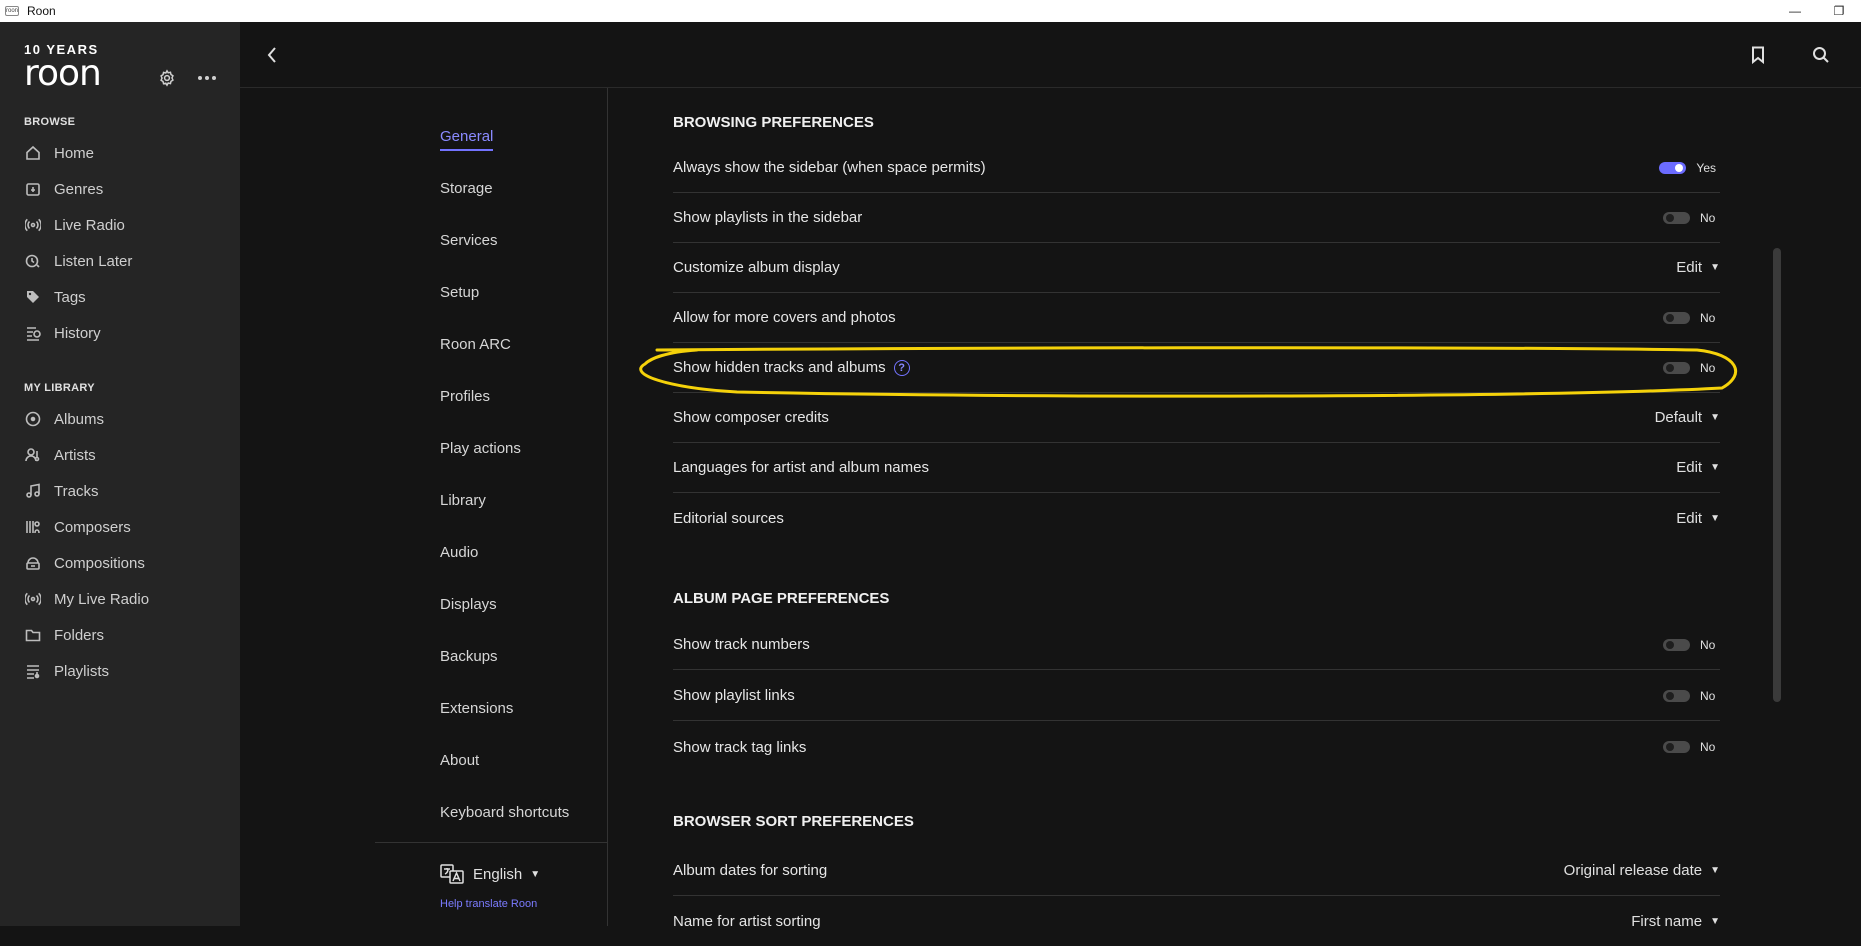  Describe the element at coordinates (459, 552) in the screenshot. I see `tab-audio: Audio` at that location.